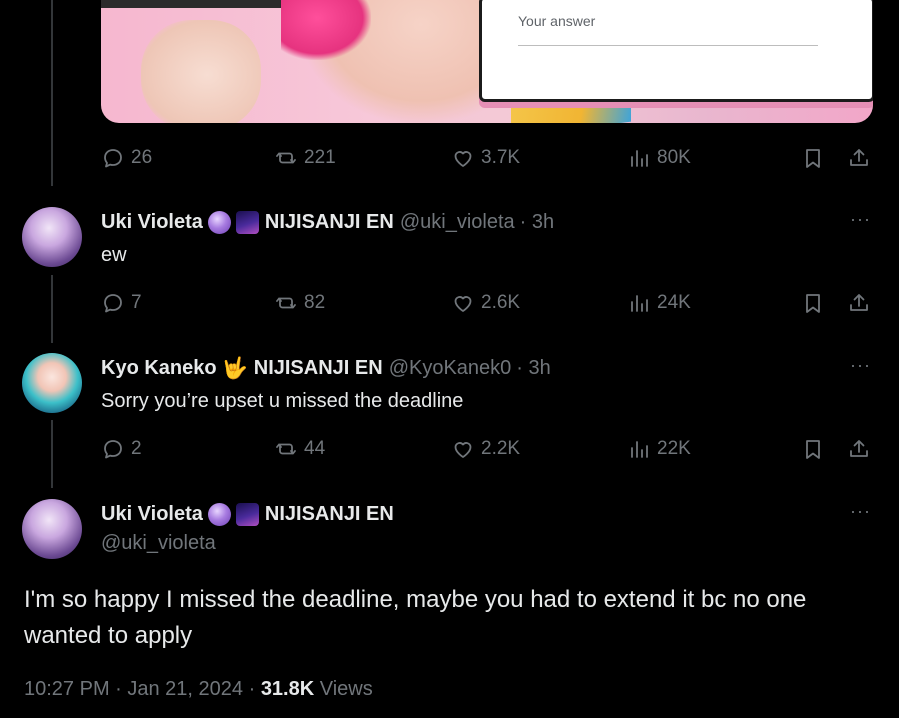 The height and width of the screenshot is (718, 899). Describe the element at coordinates (501, 157) in the screenshot. I see `like-count: 3.7K` at that location.